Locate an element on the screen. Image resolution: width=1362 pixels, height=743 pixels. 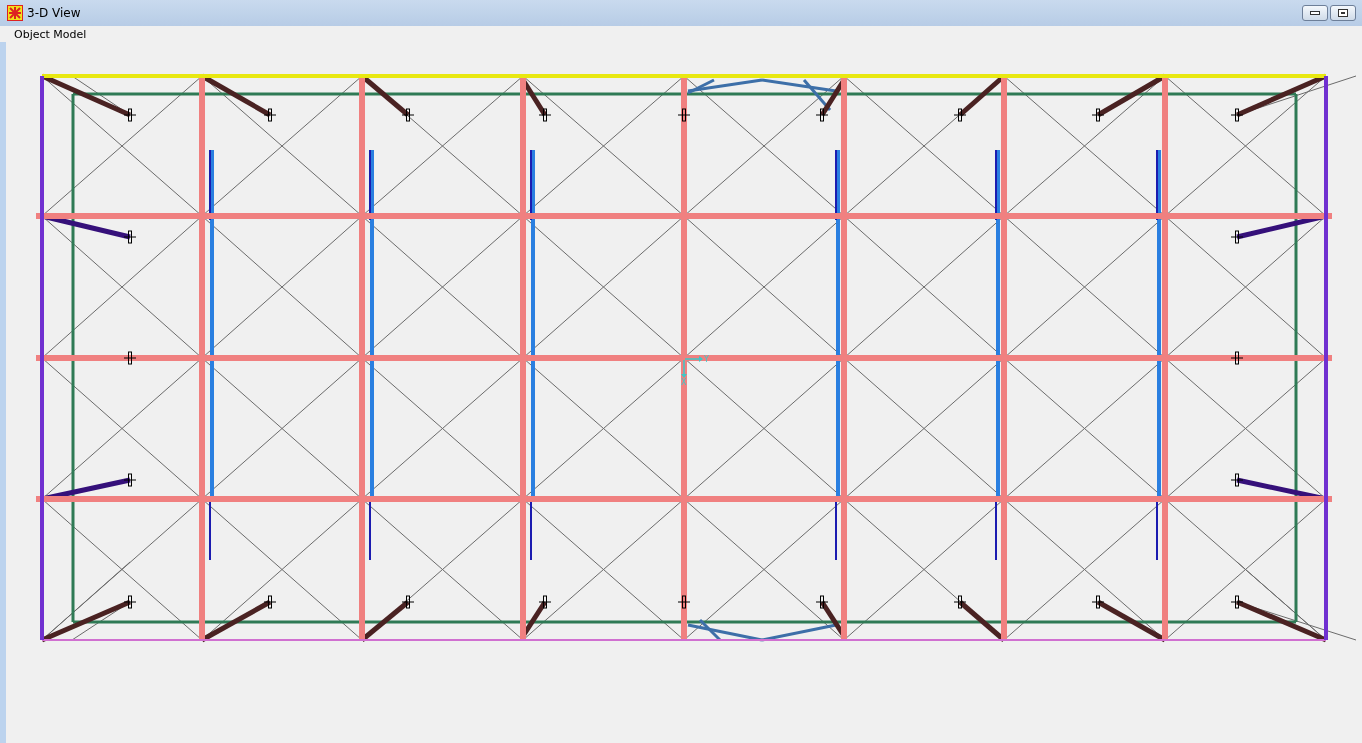
axis-arrows is located at coordinates (692, 367).